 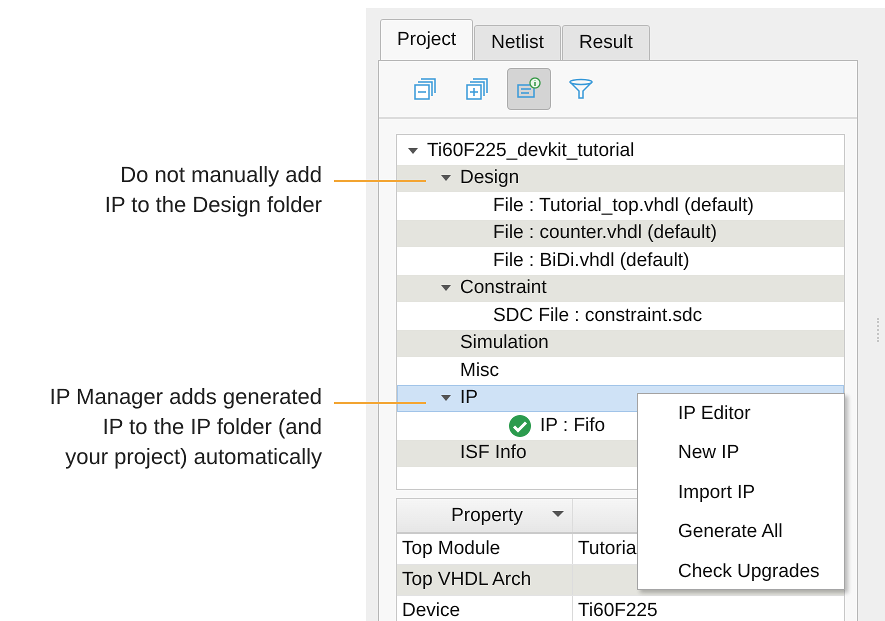 I want to click on tab: Result, so click(x=606, y=42).